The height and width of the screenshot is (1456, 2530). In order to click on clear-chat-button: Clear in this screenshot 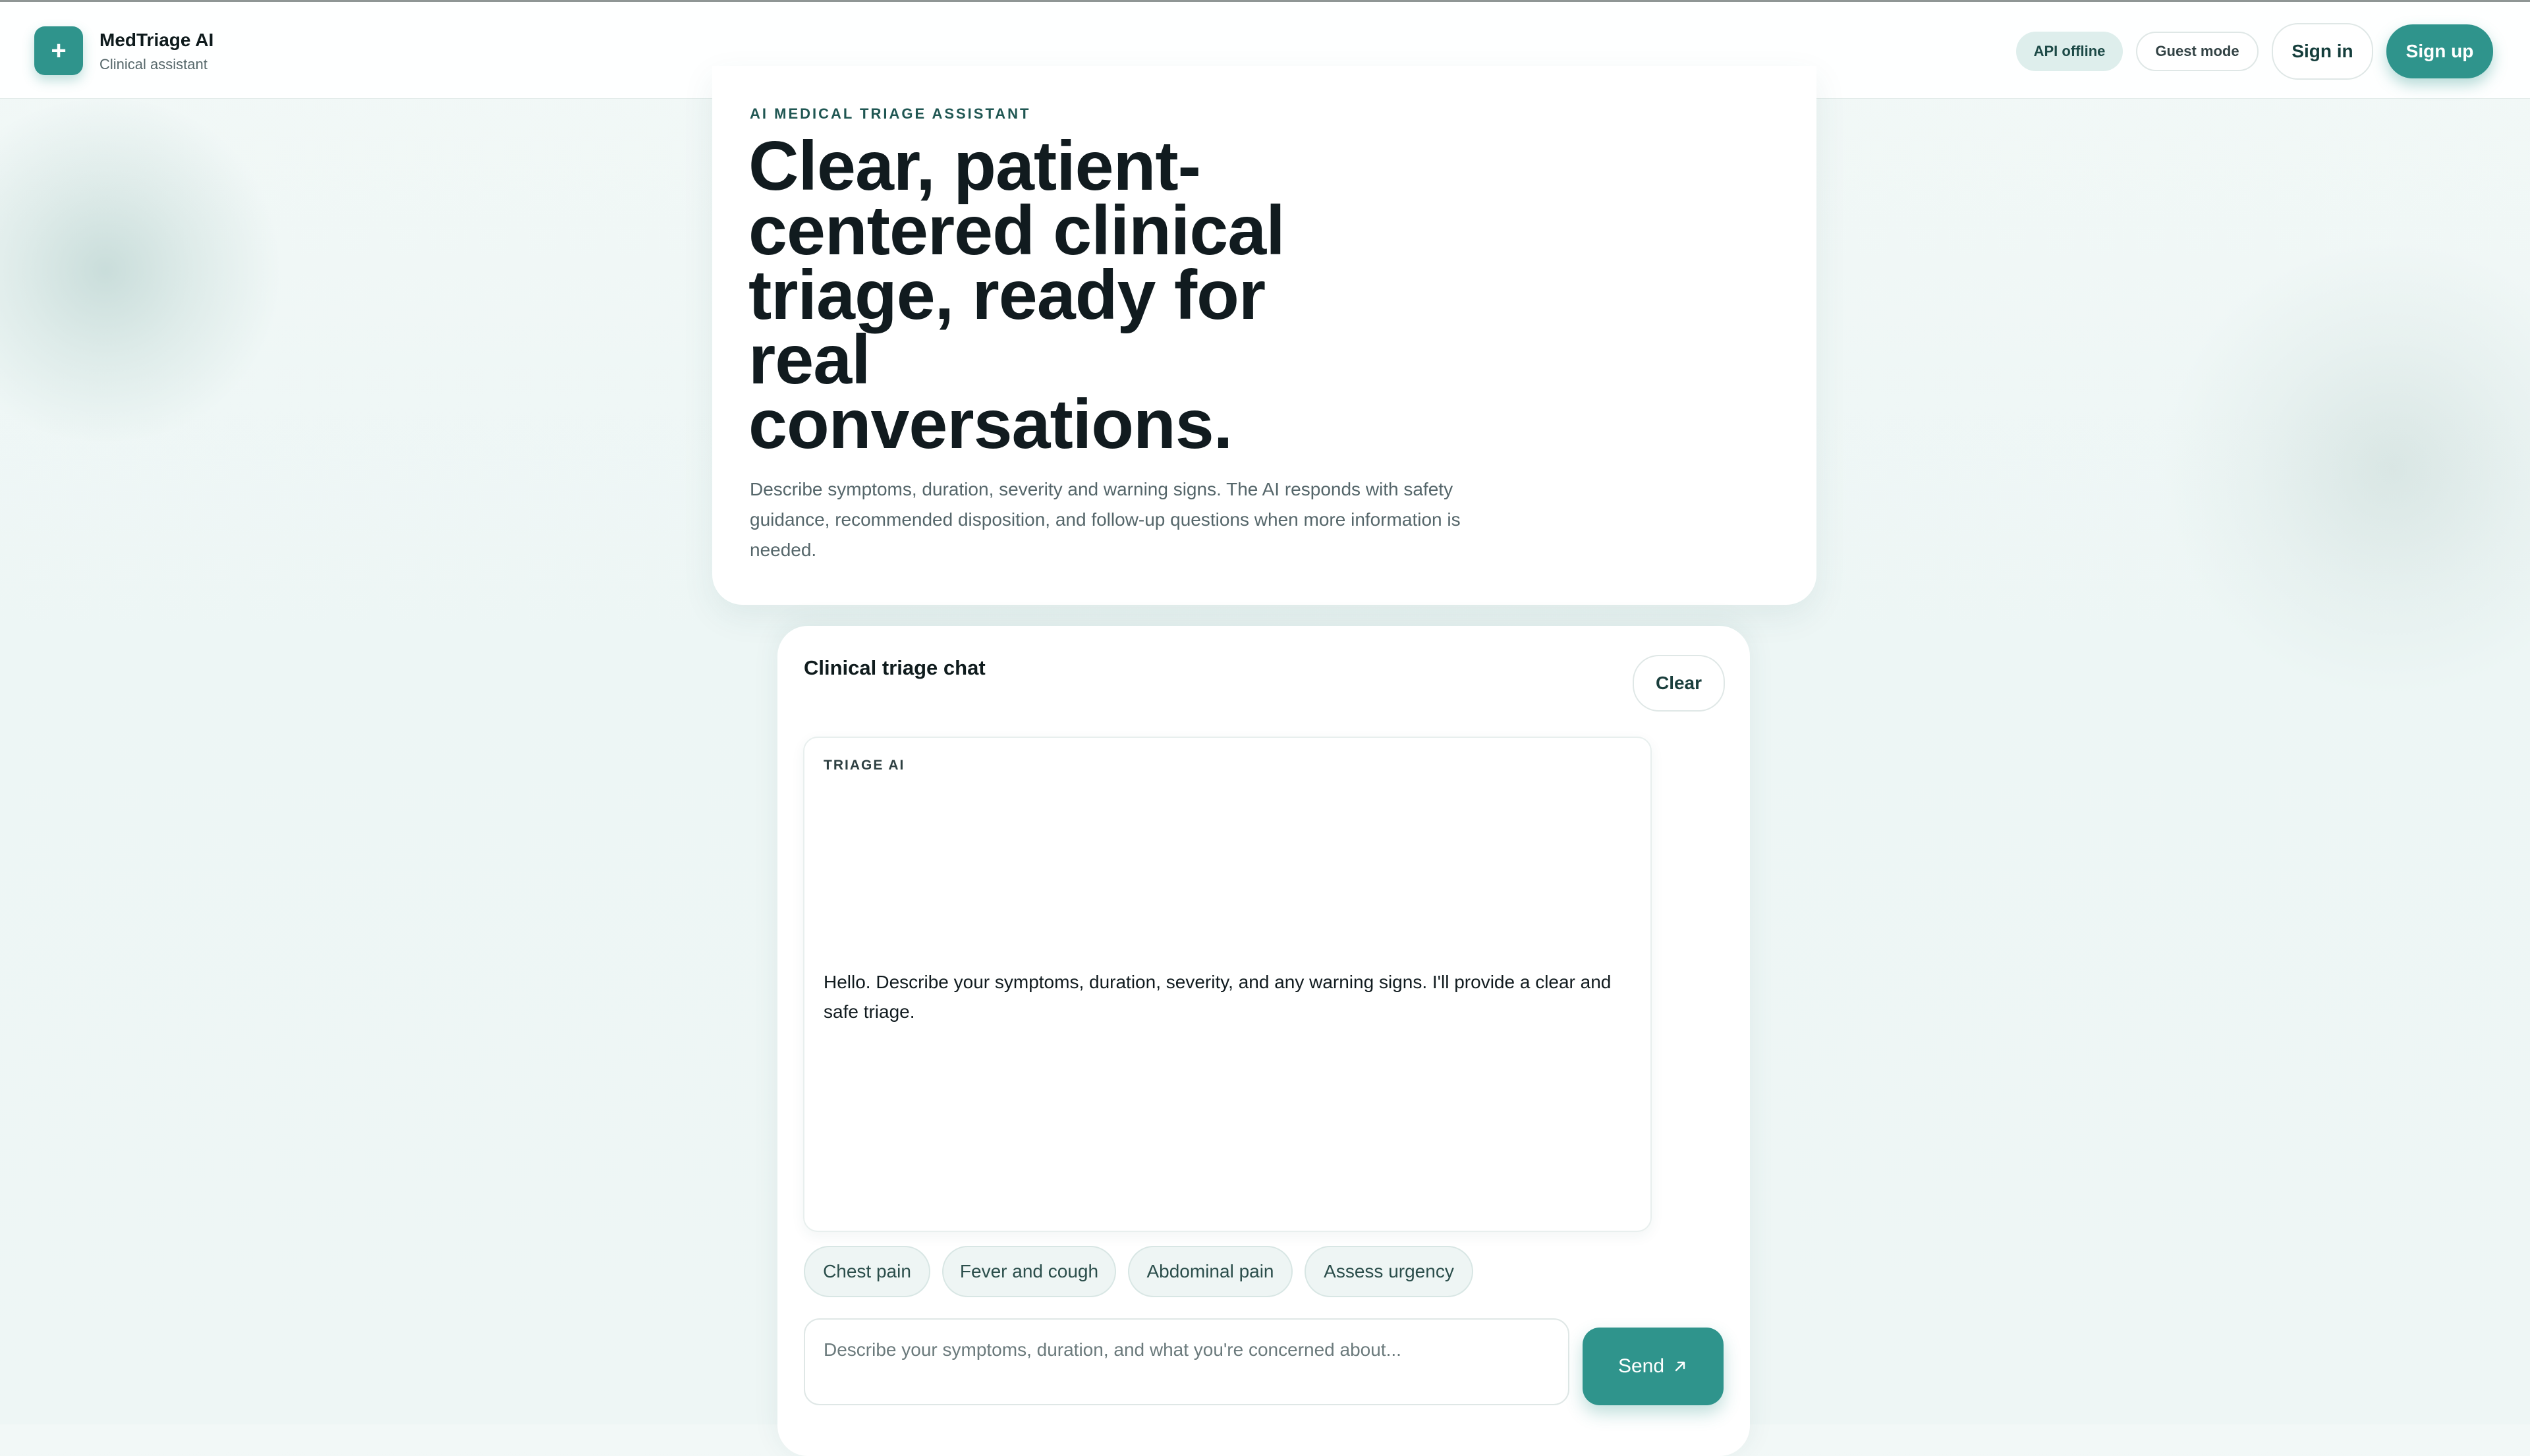, I will do `click(1679, 683)`.